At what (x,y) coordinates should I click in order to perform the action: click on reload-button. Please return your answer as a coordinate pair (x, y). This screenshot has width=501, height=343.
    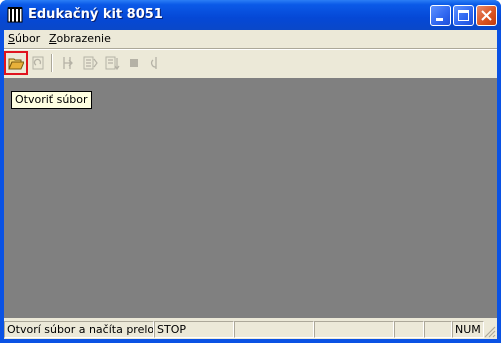
    Looking at the image, I should click on (38, 63).